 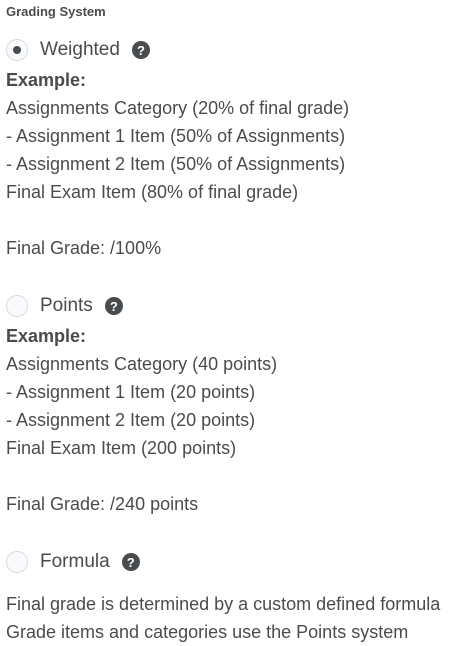 I want to click on formula-radio, so click(x=17, y=562).